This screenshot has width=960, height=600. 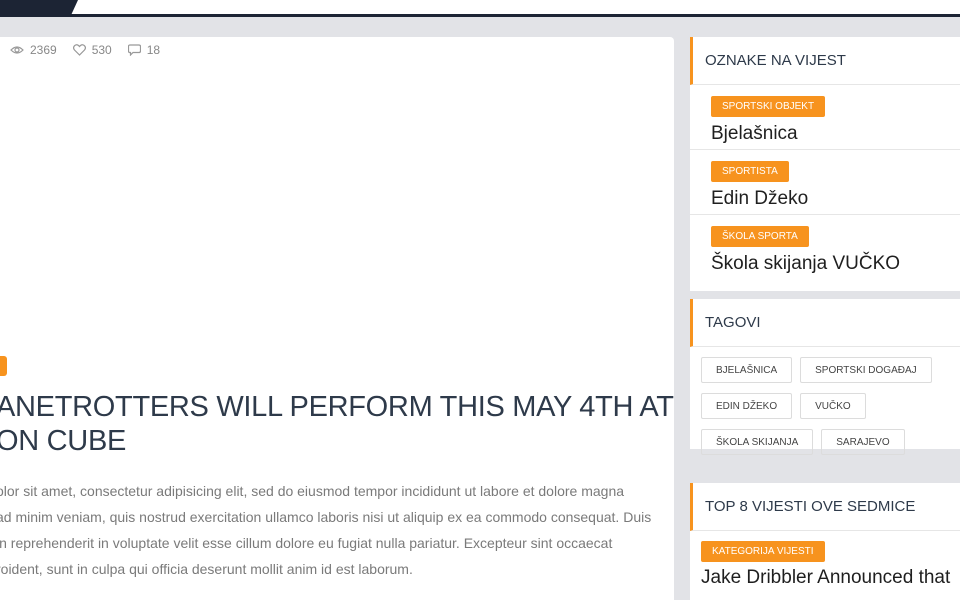 I want to click on tag-link: SARAJEVO, so click(x=863, y=442).